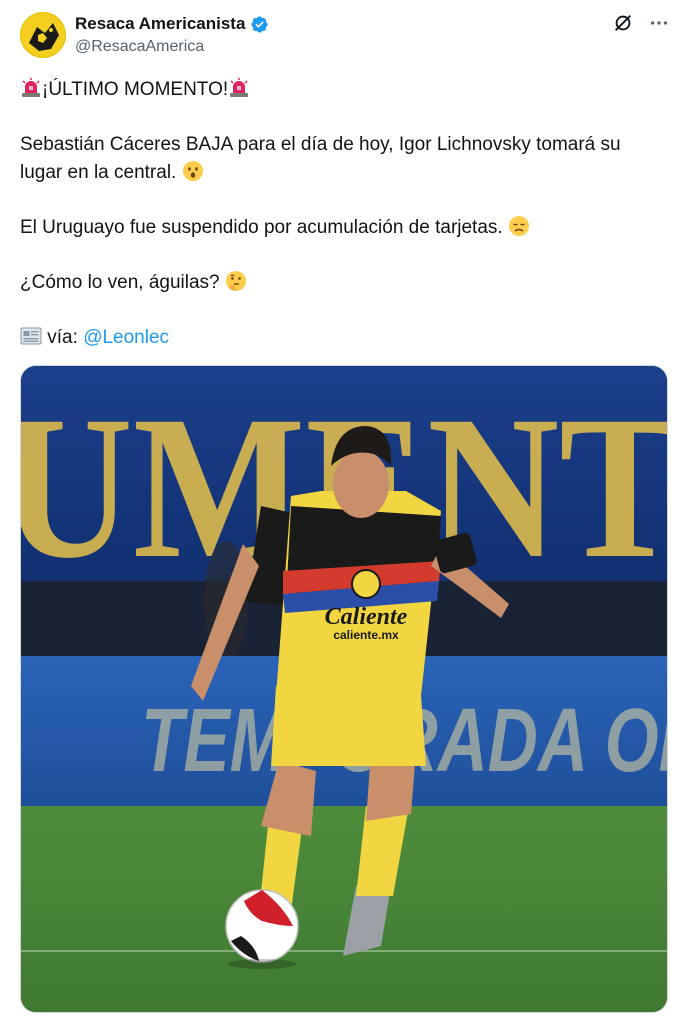  Describe the element at coordinates (62, 337) in the screenshot. I see `via-label: vía:` at that location.